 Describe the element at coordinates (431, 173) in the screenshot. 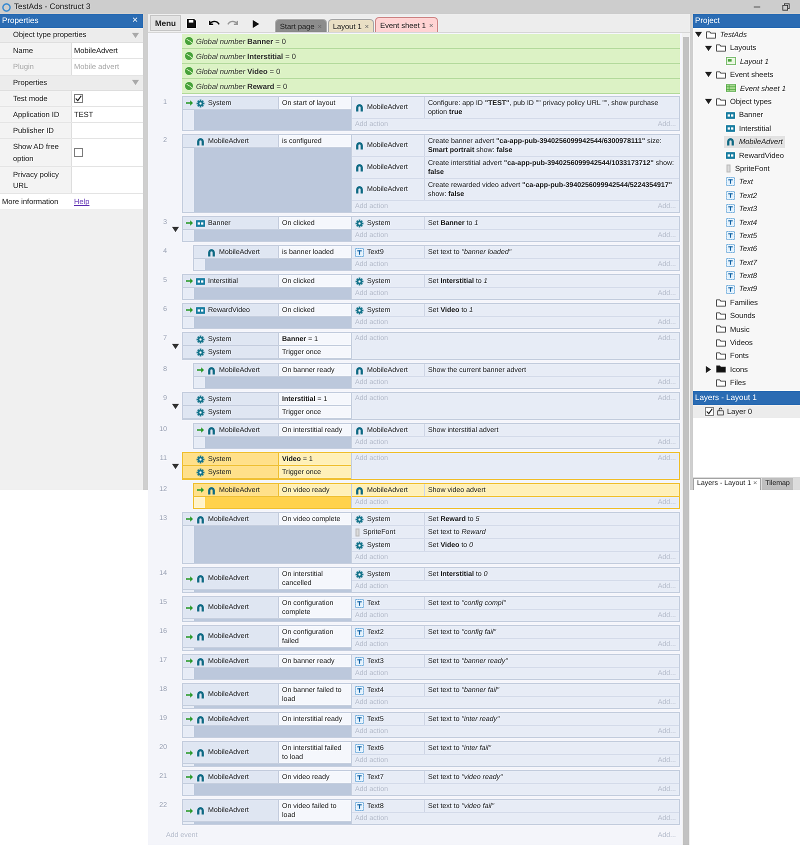

I see `event-block` at that location.